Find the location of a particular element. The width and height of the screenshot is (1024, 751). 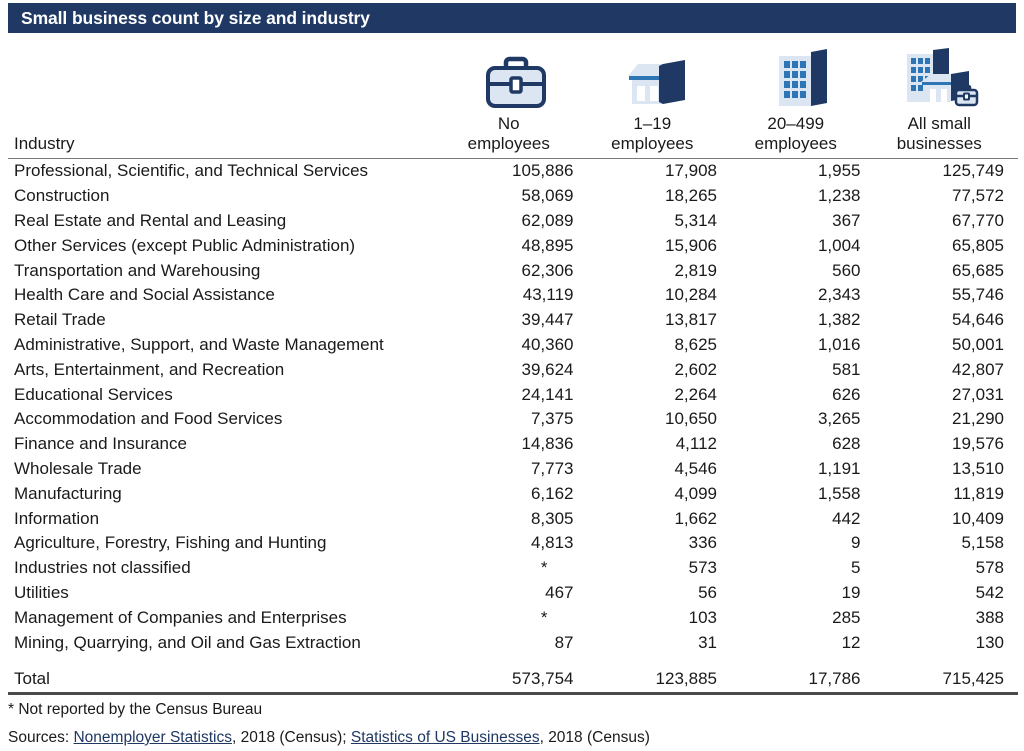

table-row: Utilities 467 56 19 542 is located at coordinates (513, 593).